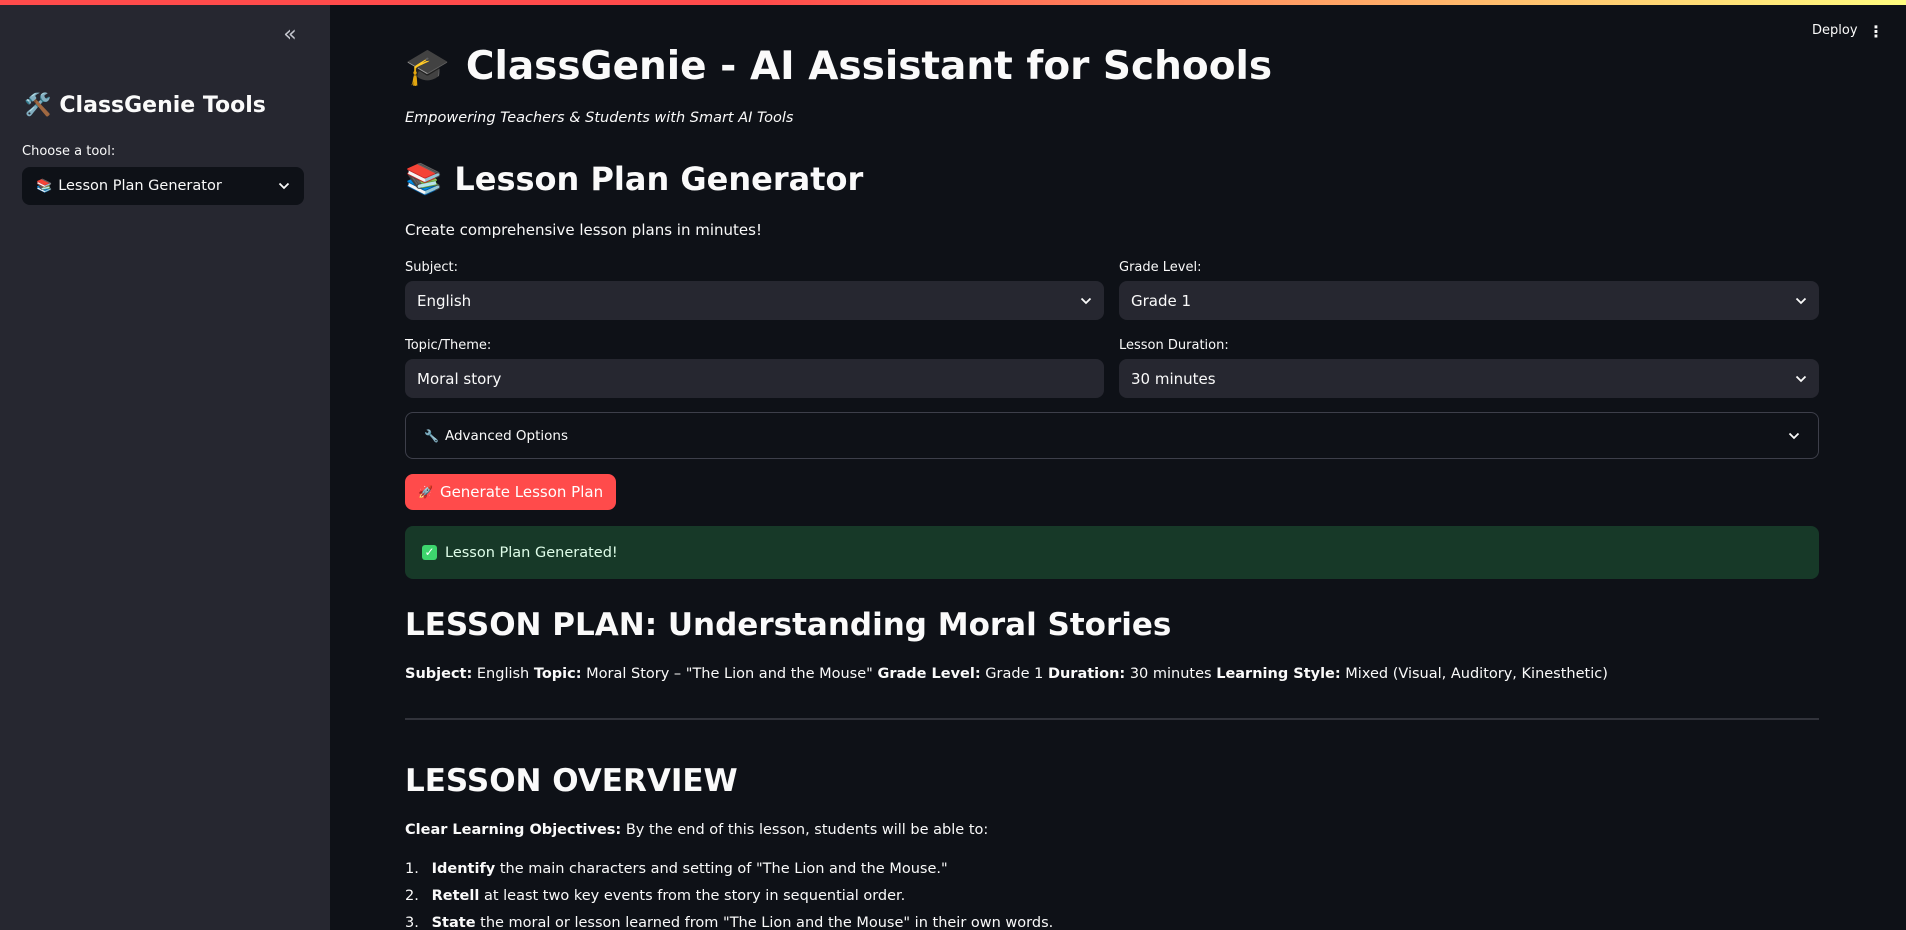 This screenshot has width=1906, height=930. What do you see at coordinates (659, 179) in the screenshot?
I see `generator-title-text: Lesson Plan Generator` at bounding box center [659, 179].